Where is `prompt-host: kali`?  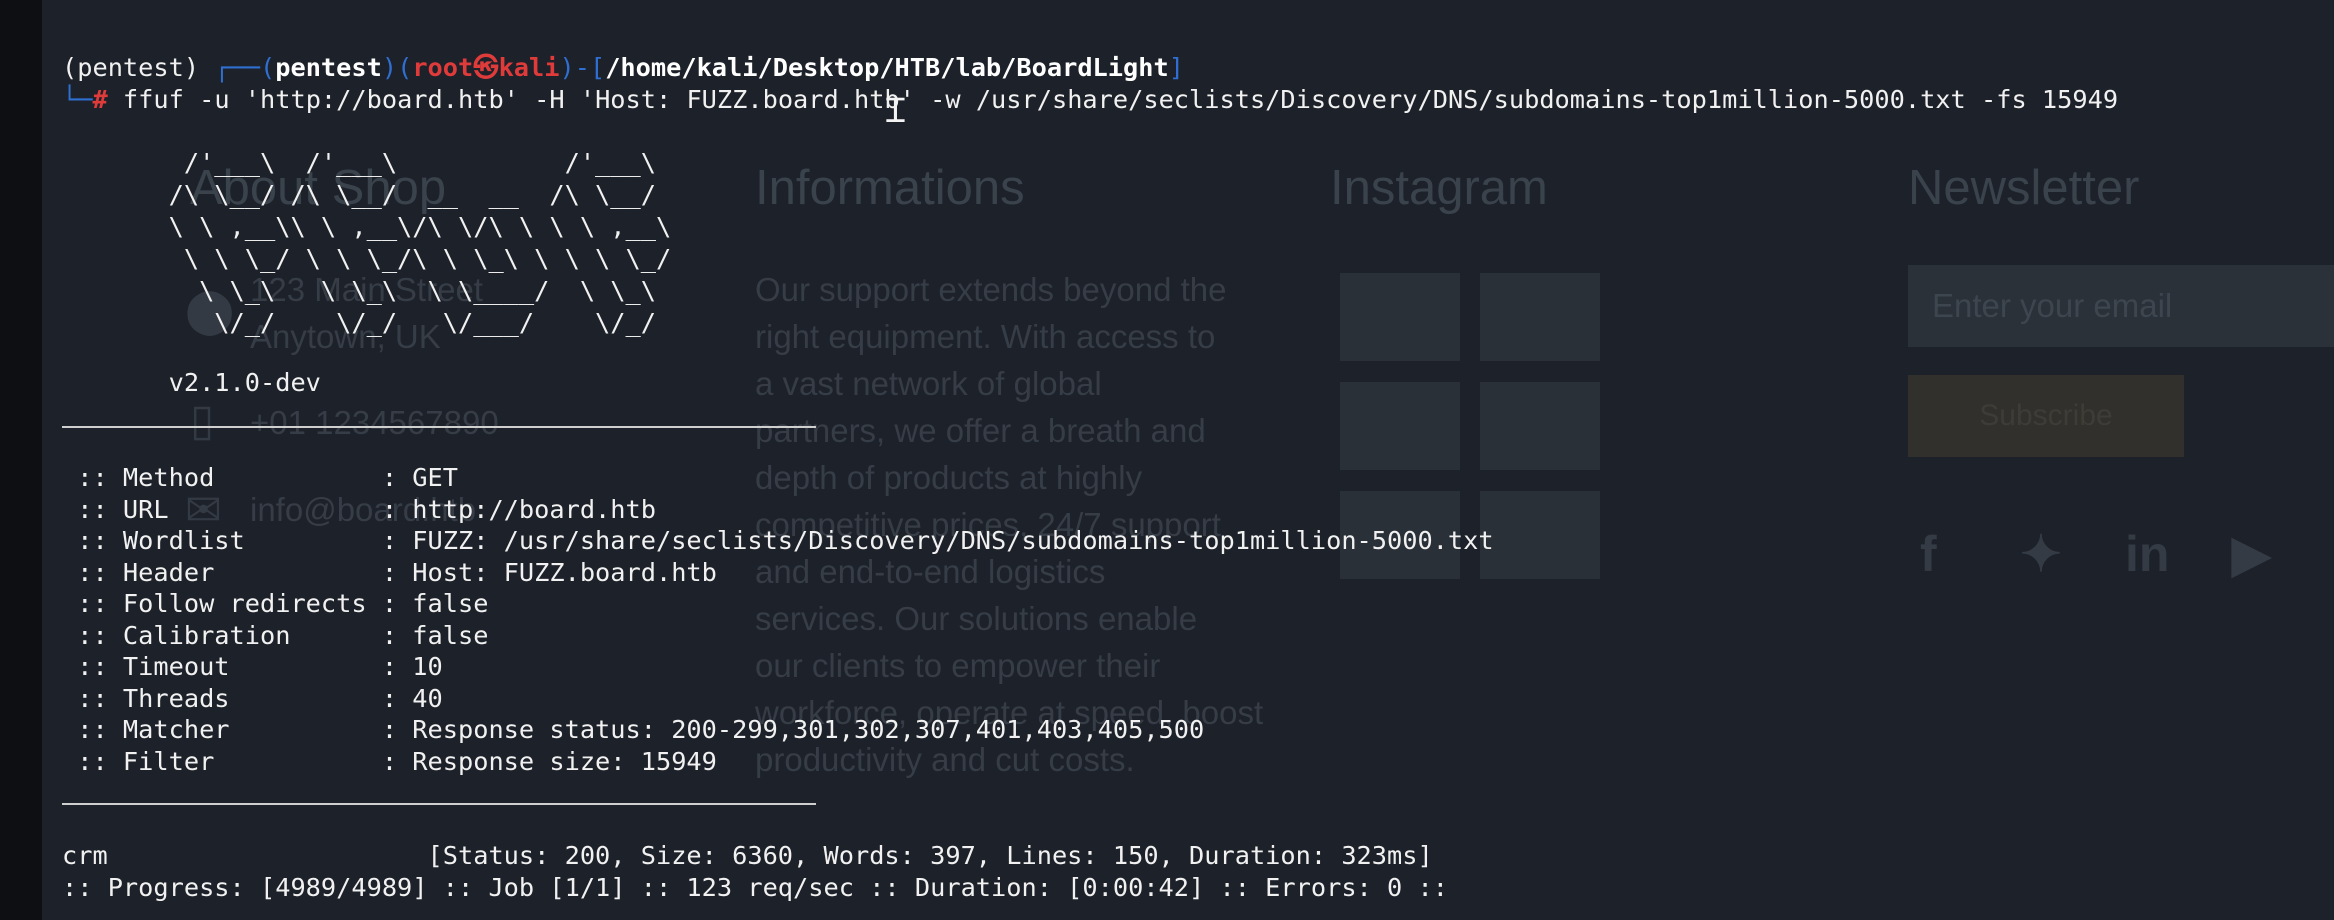 prompt-host: kali is located at coordinates (529, 67).